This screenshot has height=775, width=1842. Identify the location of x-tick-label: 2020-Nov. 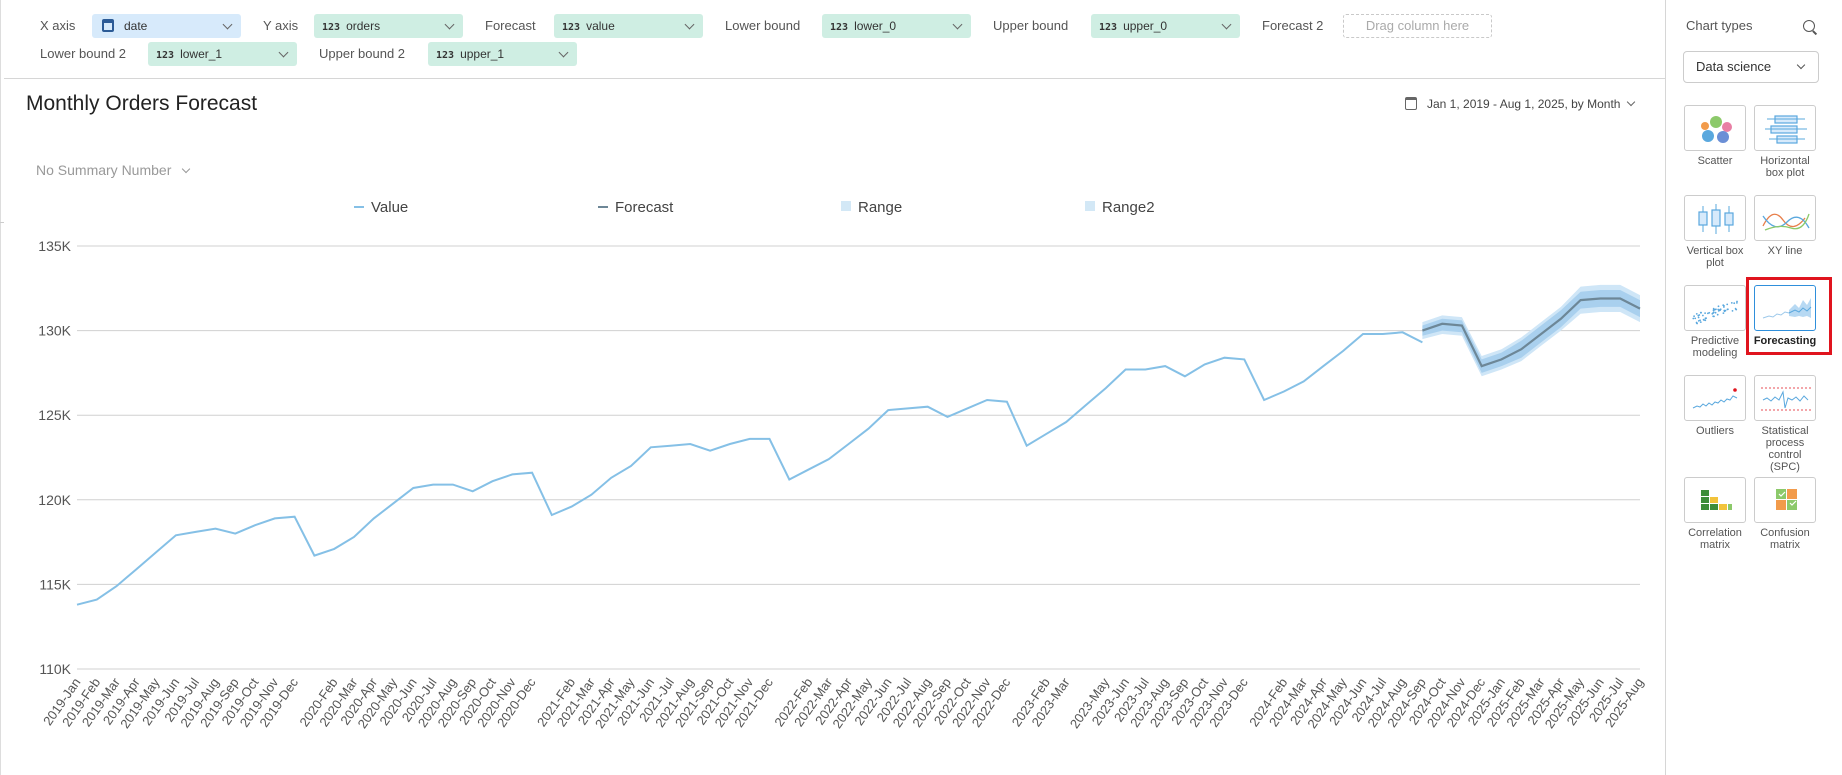
(496, 702).